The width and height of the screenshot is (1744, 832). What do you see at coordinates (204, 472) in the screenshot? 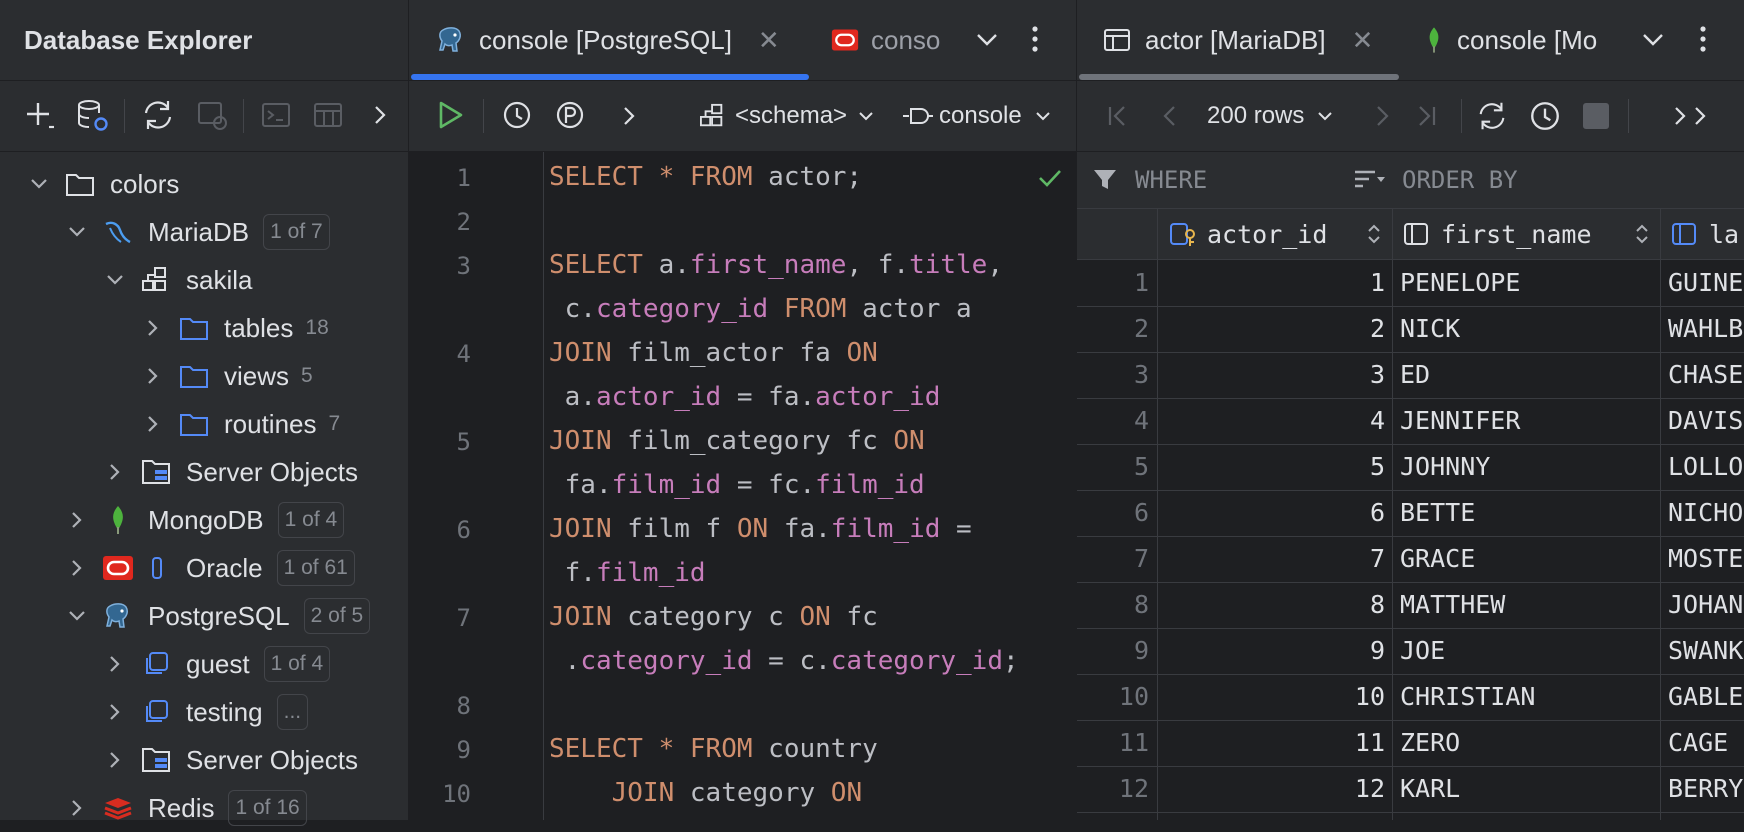
I see `tree-node-server-objects: Server Objects` at bounding box center [204, 472].